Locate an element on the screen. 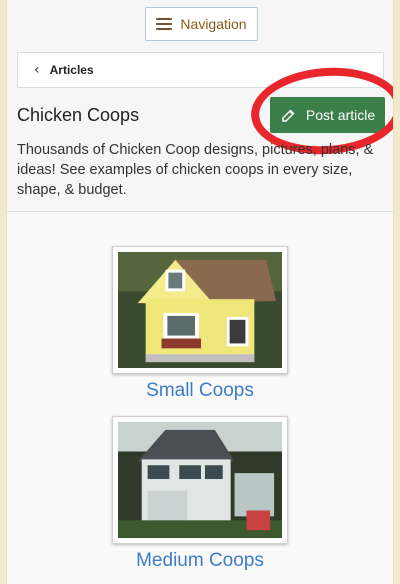 The width and height of the screenshot is (400, 584). small-coops-link: Small Coops is located at coordinates (200, 391).